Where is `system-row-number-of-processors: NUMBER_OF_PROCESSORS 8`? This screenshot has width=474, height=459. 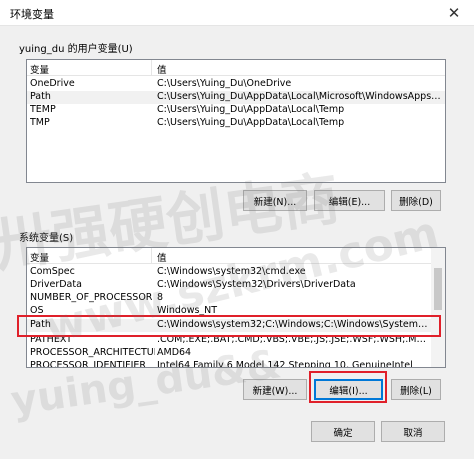
system-row-number-of-processors: NUMBER_OF_PROCESSORS 8 is located at coordinates (236, 298).